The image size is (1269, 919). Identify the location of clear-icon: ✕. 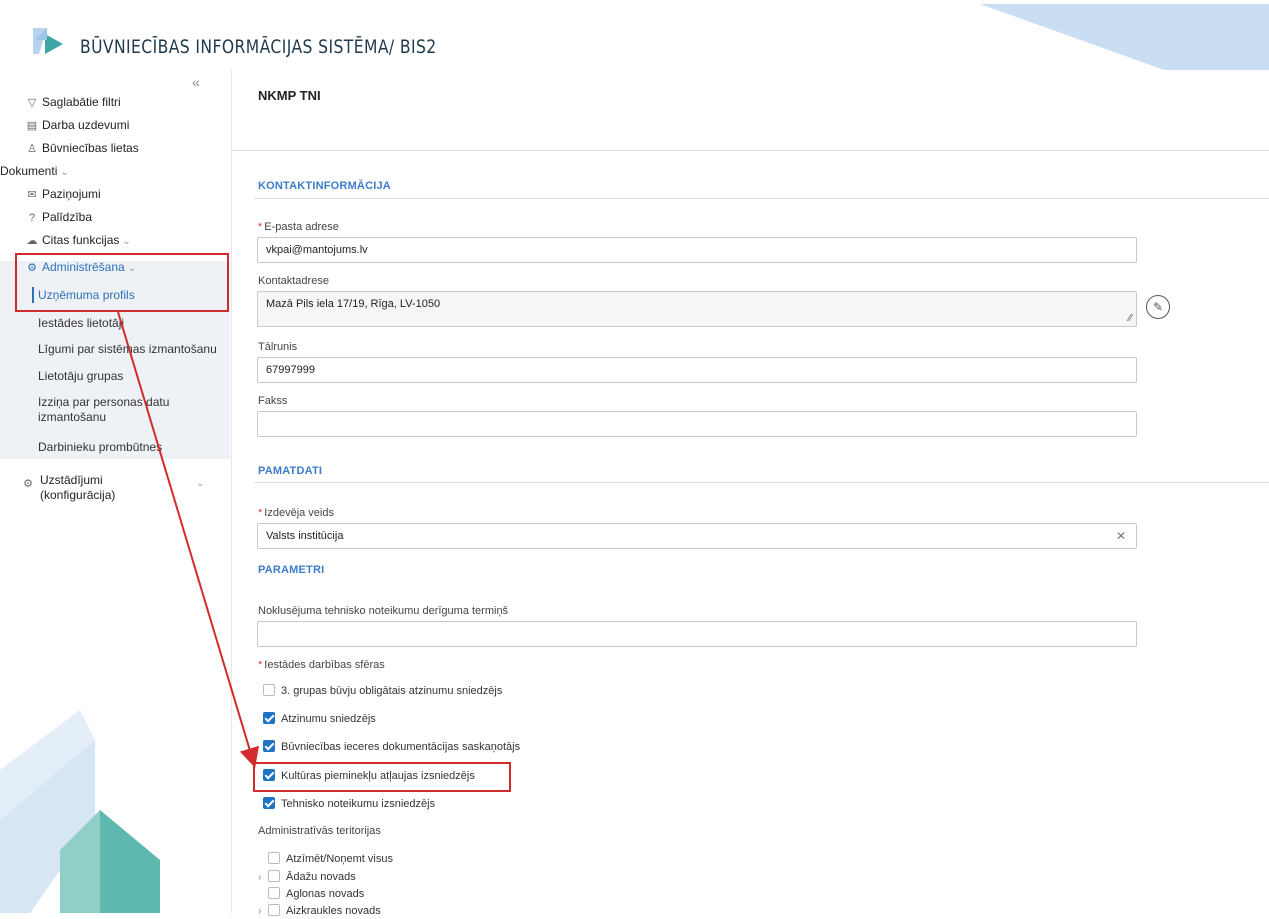
(1121, 536).